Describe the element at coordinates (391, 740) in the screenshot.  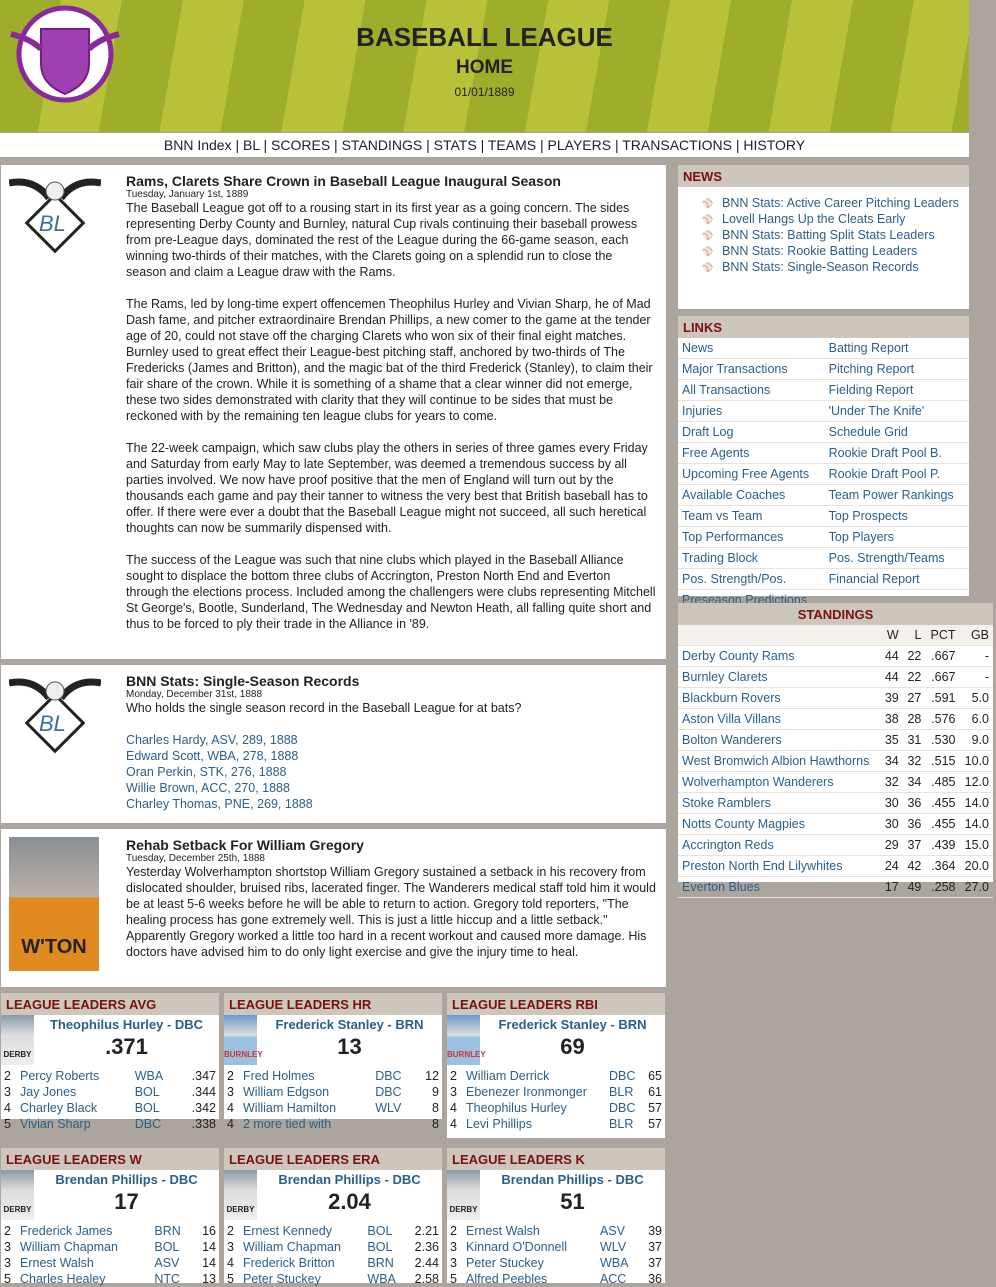
I see `record-link: Charles Hardy, ASV, 289, 1888` at that location.